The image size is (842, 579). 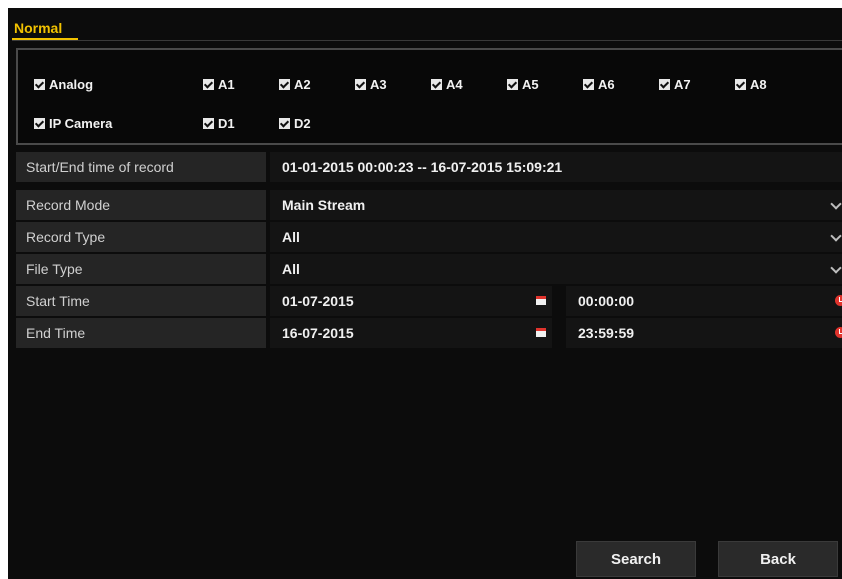 I want to click on channel-d1-checkbox: D1, so click(x=219, y=123).